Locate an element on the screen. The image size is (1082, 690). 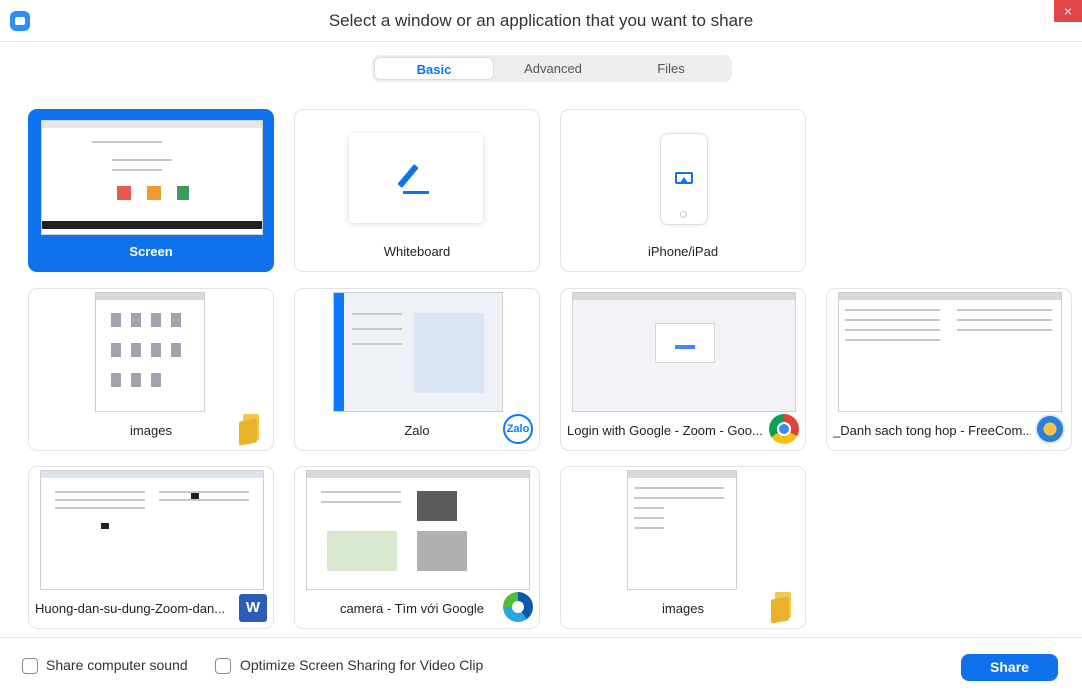
edge-icon is located at coordinates (518, 607).